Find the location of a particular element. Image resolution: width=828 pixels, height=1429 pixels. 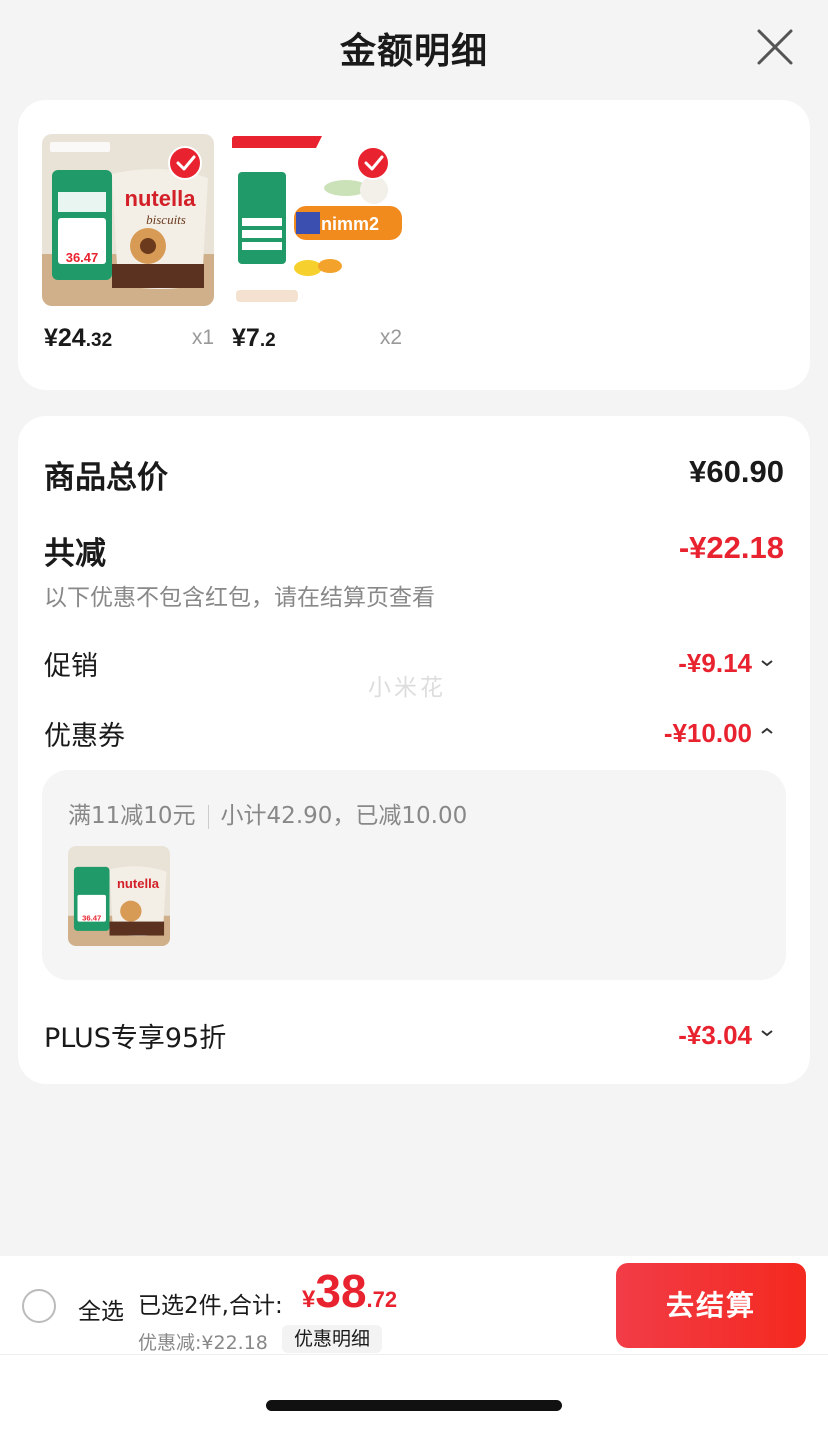

total-reduce-label: 共减 is located at coordinates (75, 554).